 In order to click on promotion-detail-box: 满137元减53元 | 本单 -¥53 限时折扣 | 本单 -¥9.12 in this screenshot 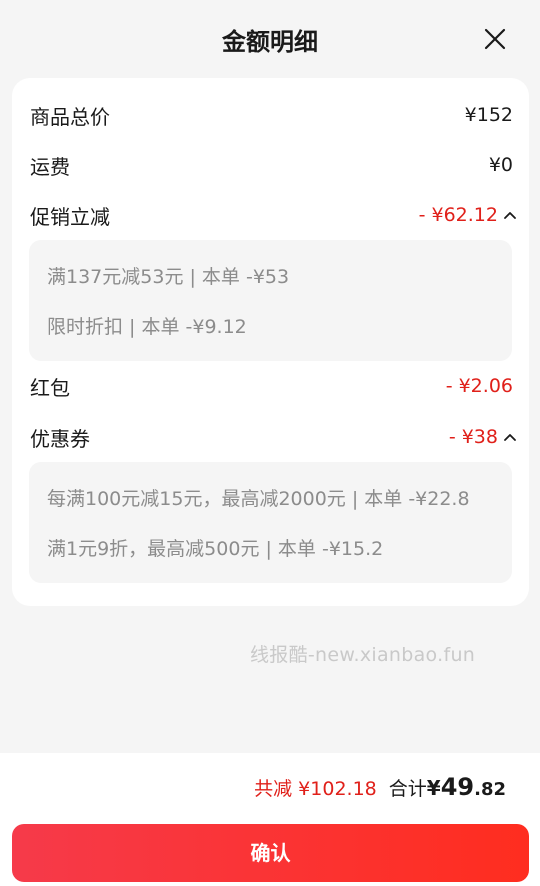, I will do `click(270, 300)`.